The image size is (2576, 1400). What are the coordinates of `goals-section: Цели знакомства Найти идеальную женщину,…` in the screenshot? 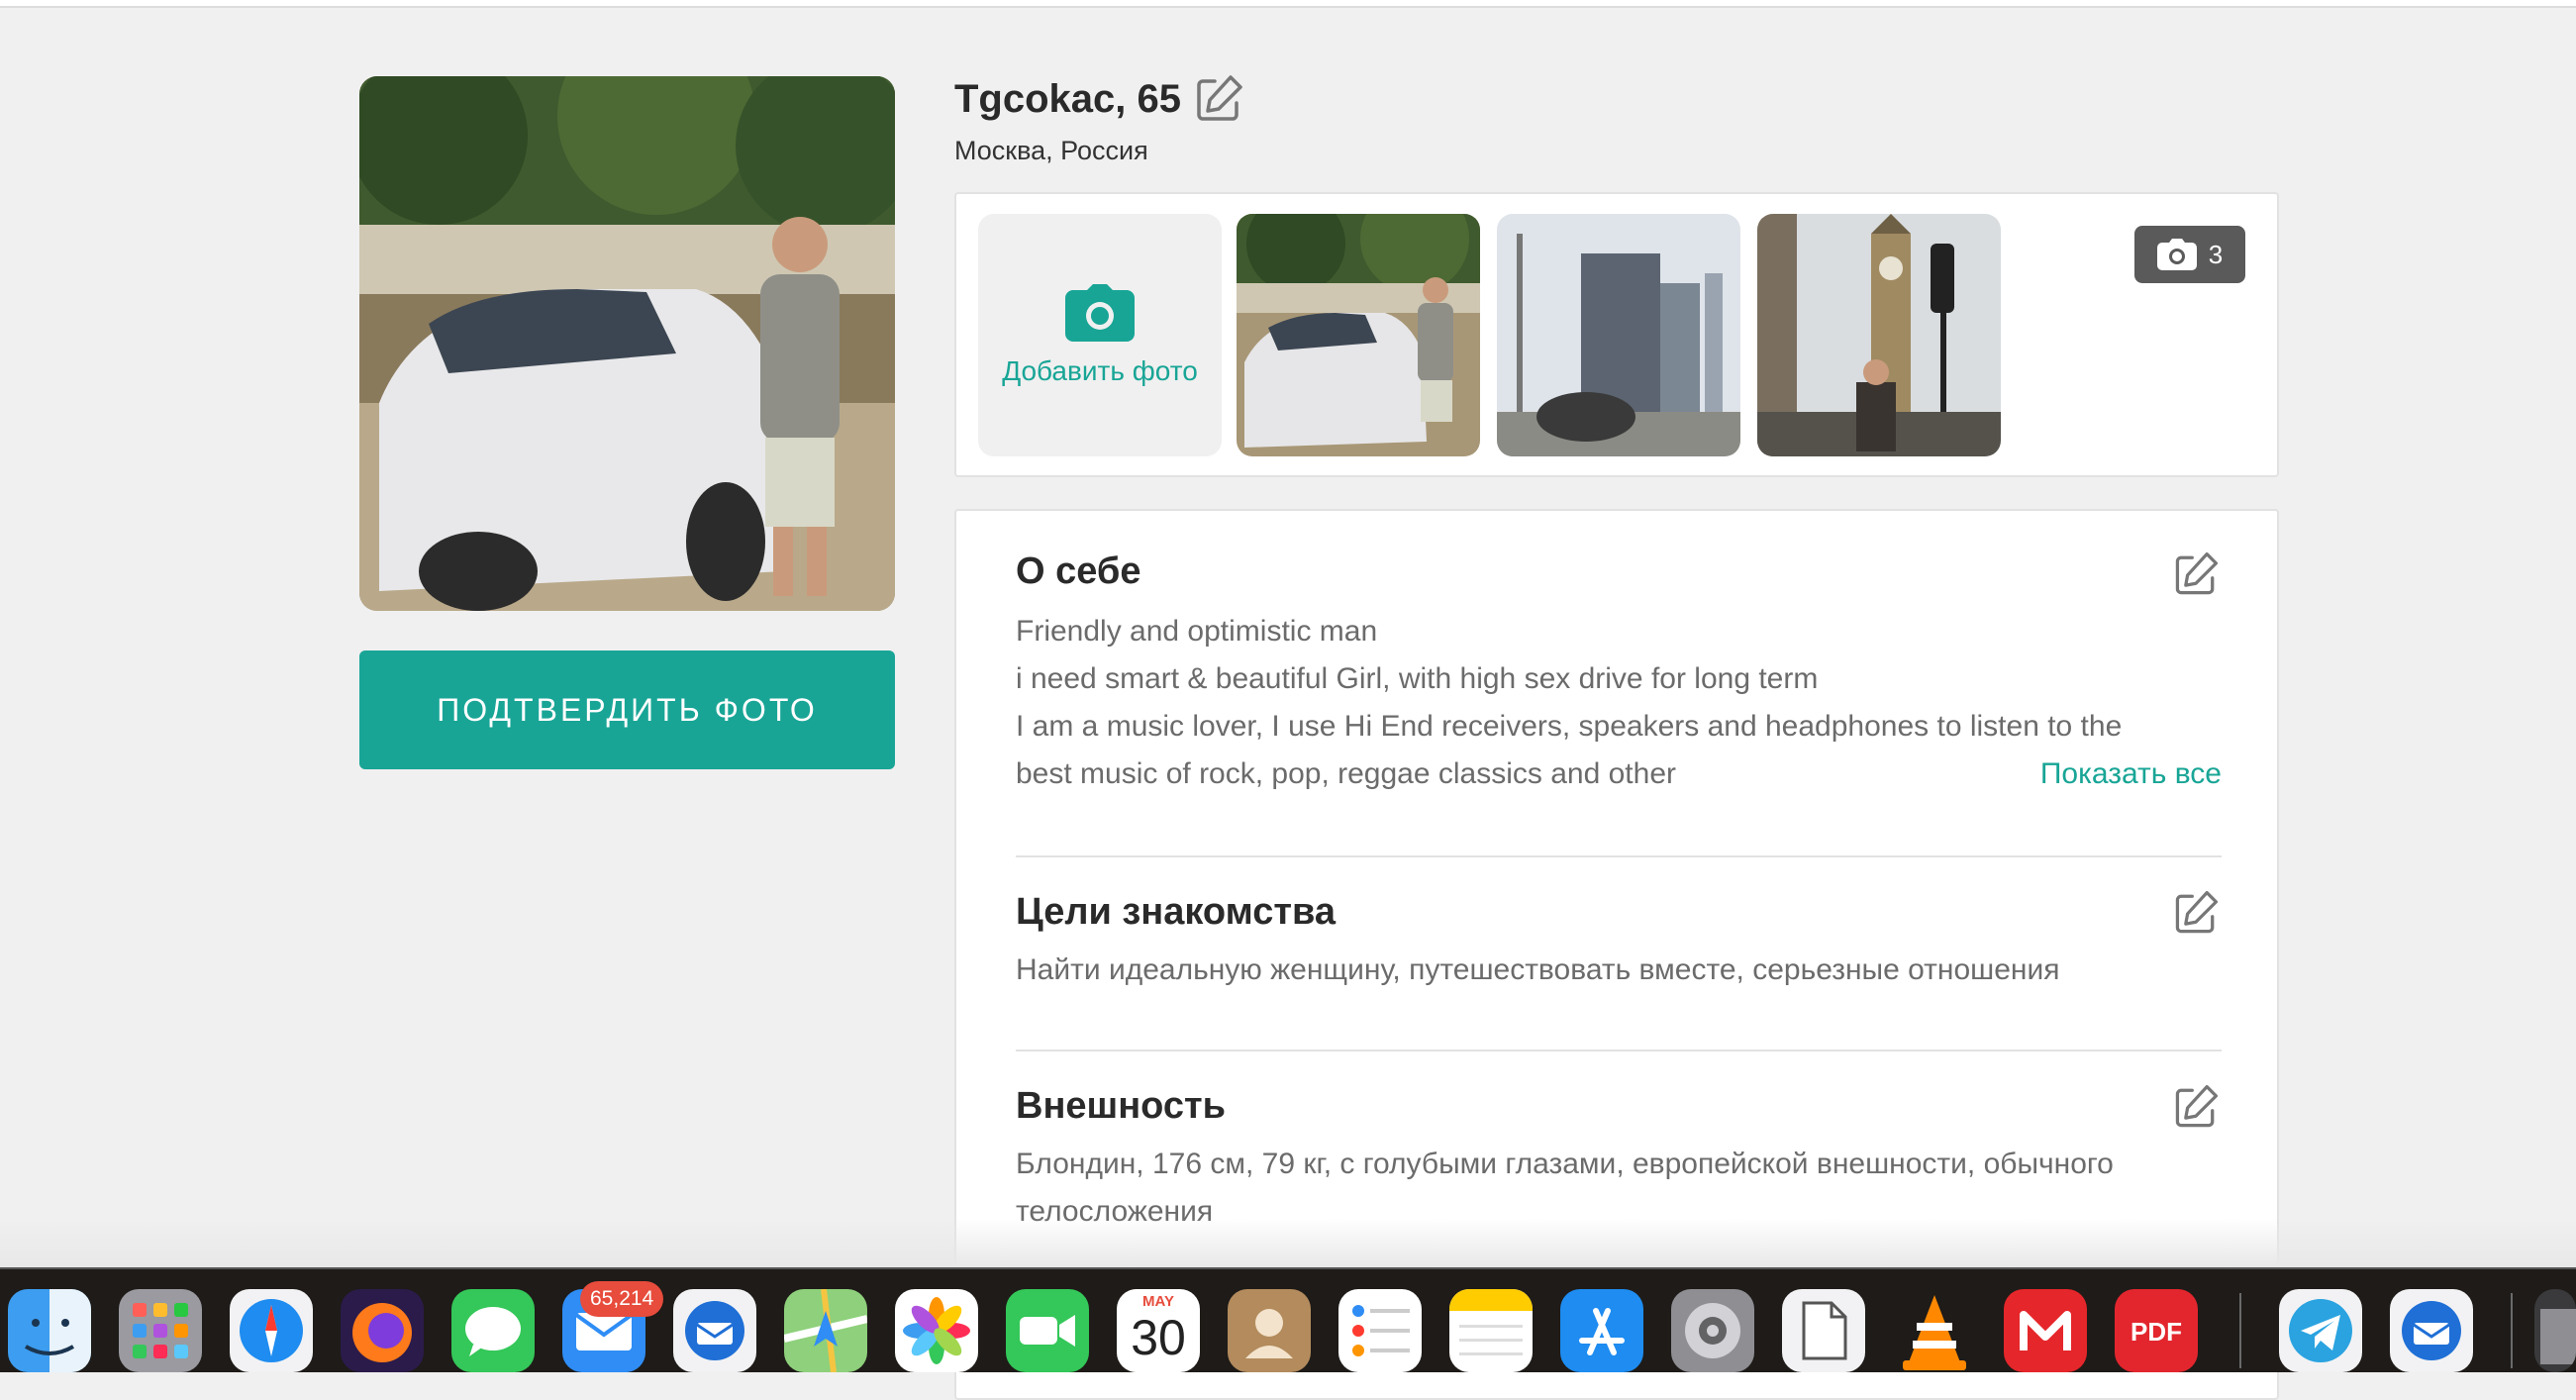 It's located at (1619, 938).